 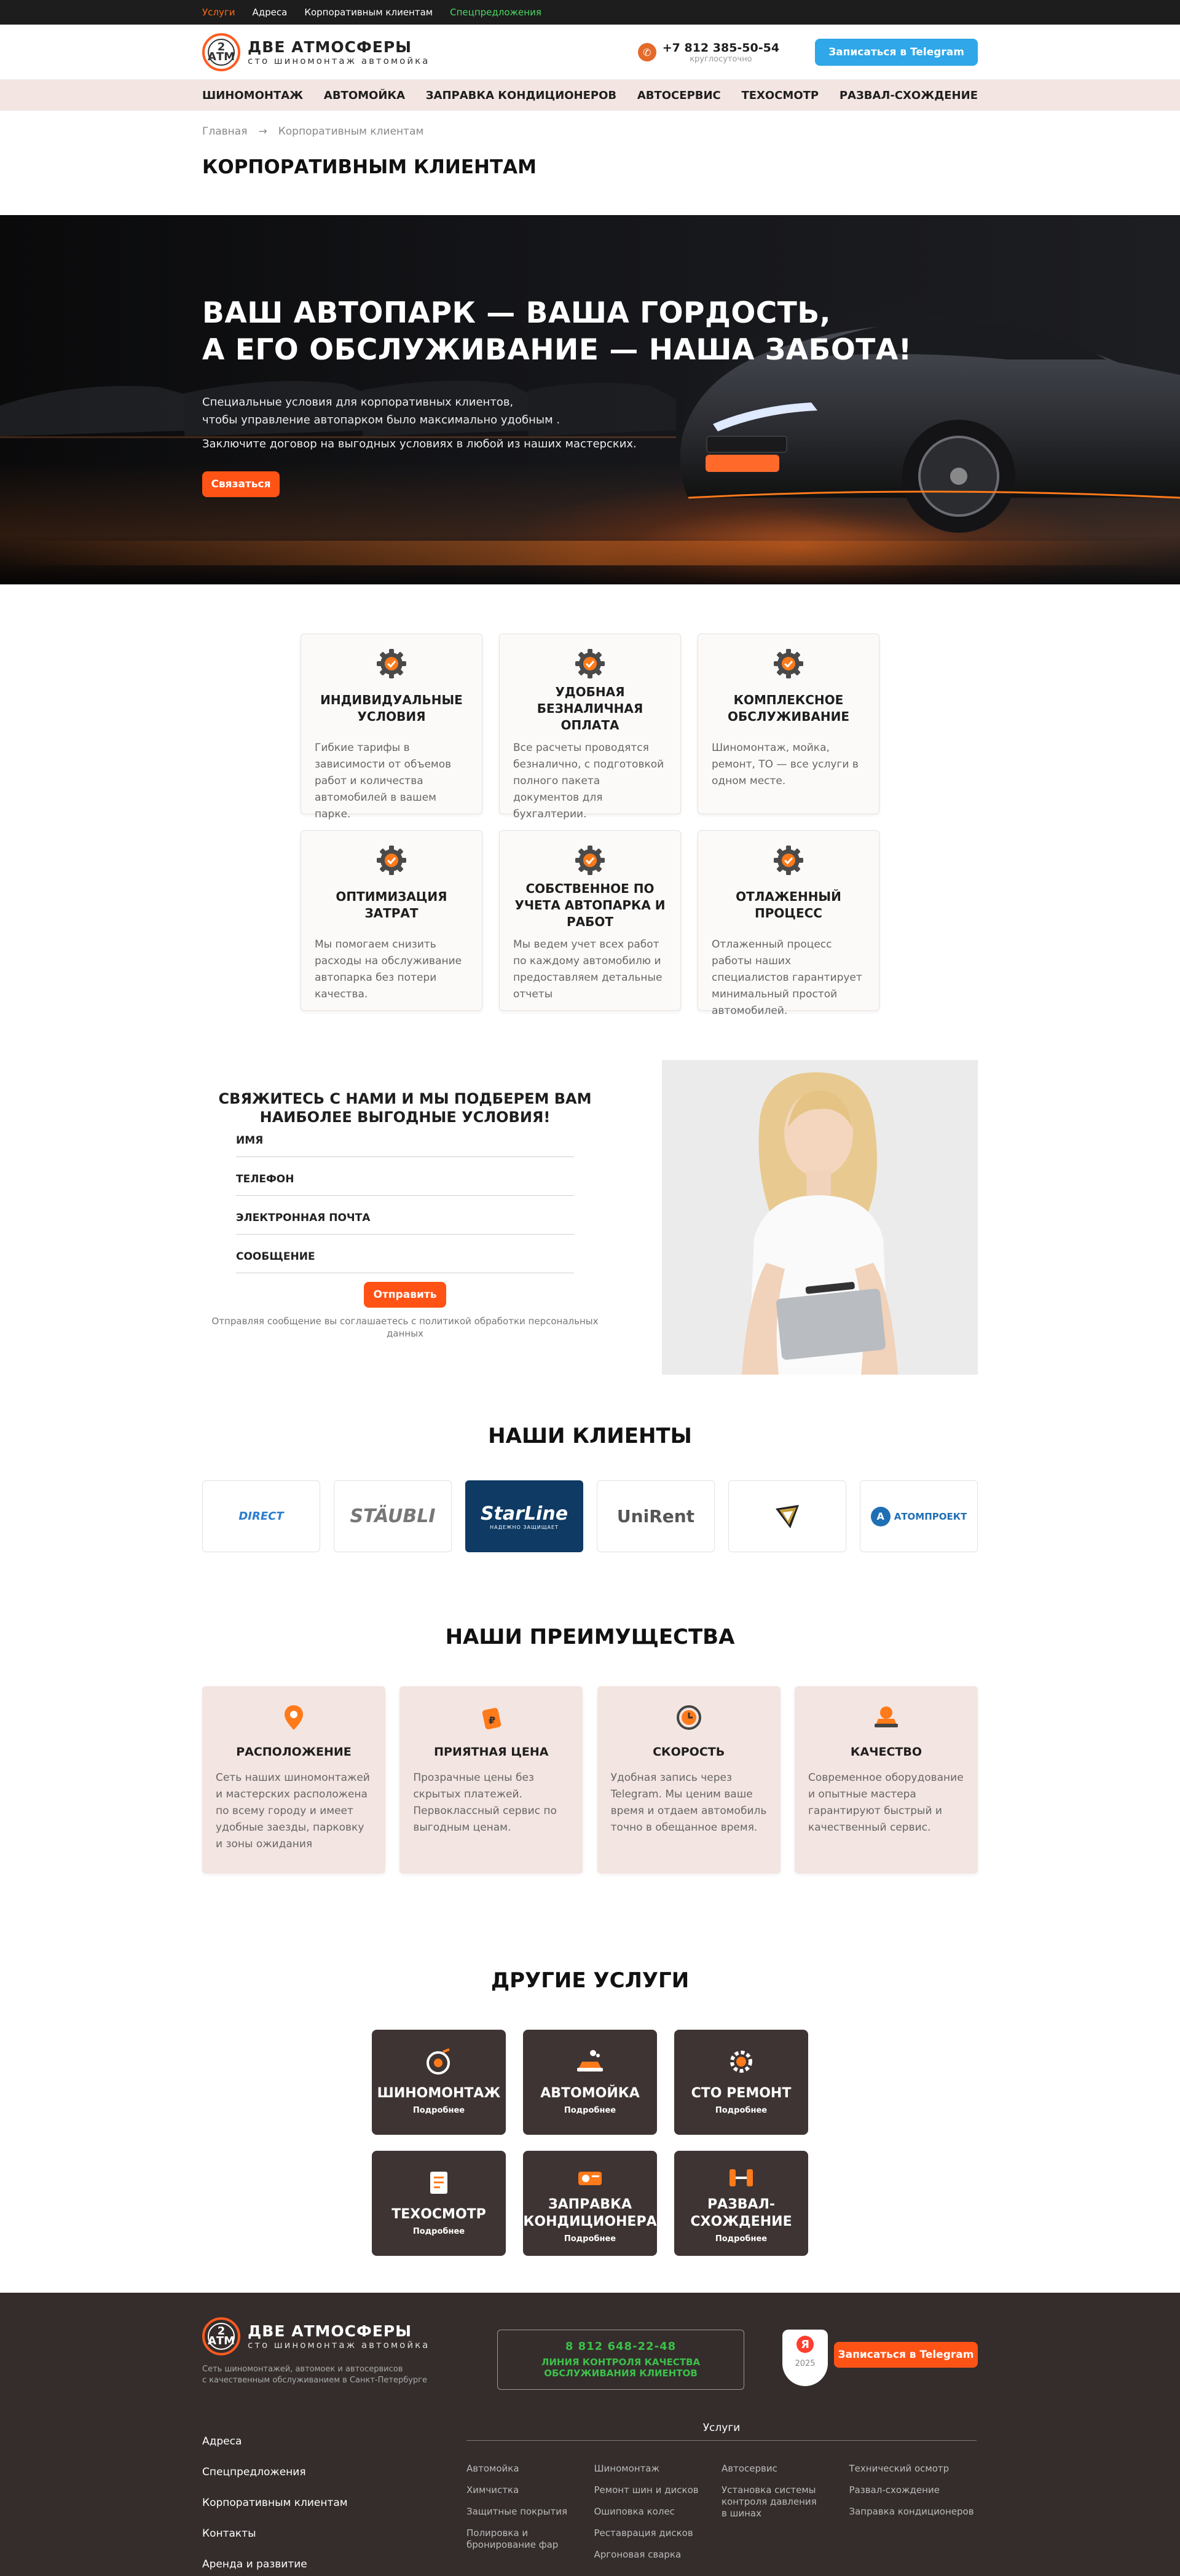 I want to click on footer-service-link: Развал-схождение, so click(x=913, y=2490).